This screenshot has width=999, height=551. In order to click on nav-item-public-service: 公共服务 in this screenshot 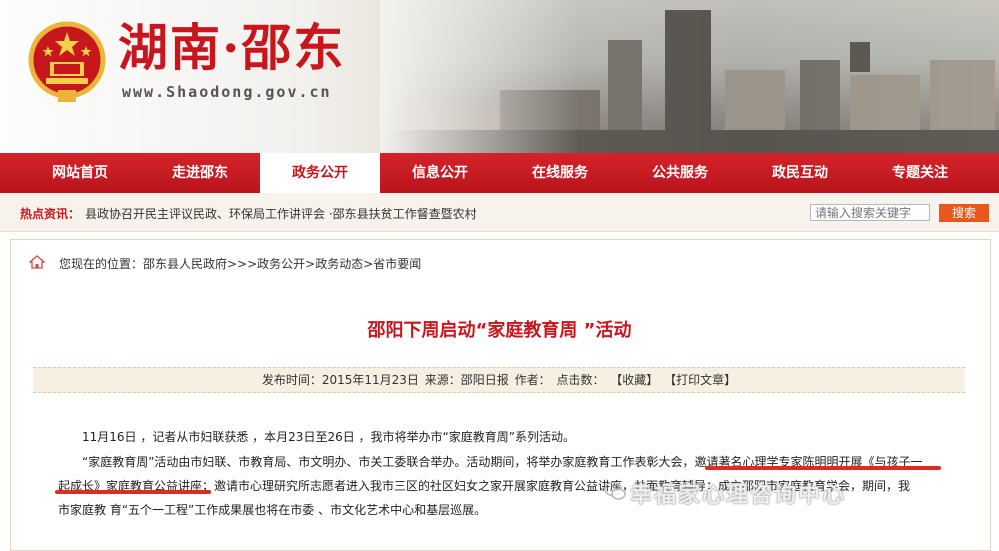, I will do `click(680, 173)`.